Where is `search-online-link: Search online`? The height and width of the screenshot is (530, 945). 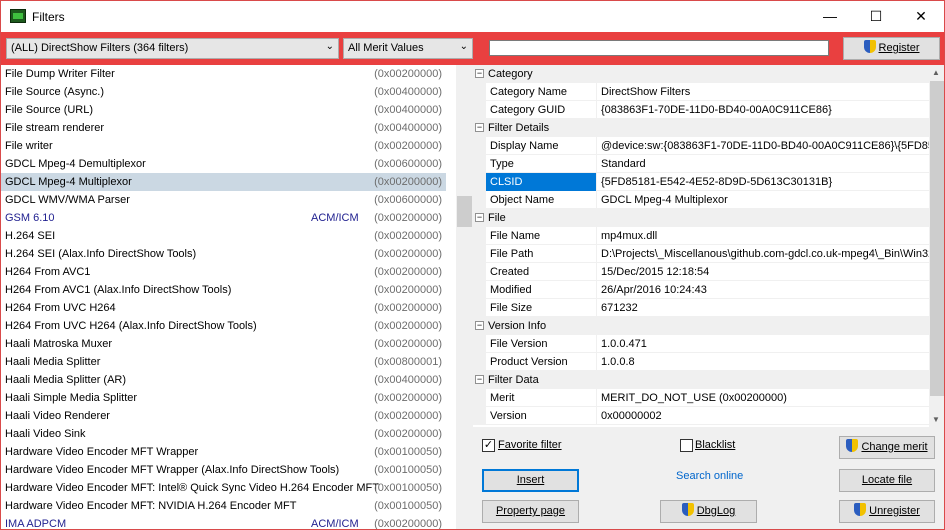 search-online-link: Search online is located at coordinates (709, 476).